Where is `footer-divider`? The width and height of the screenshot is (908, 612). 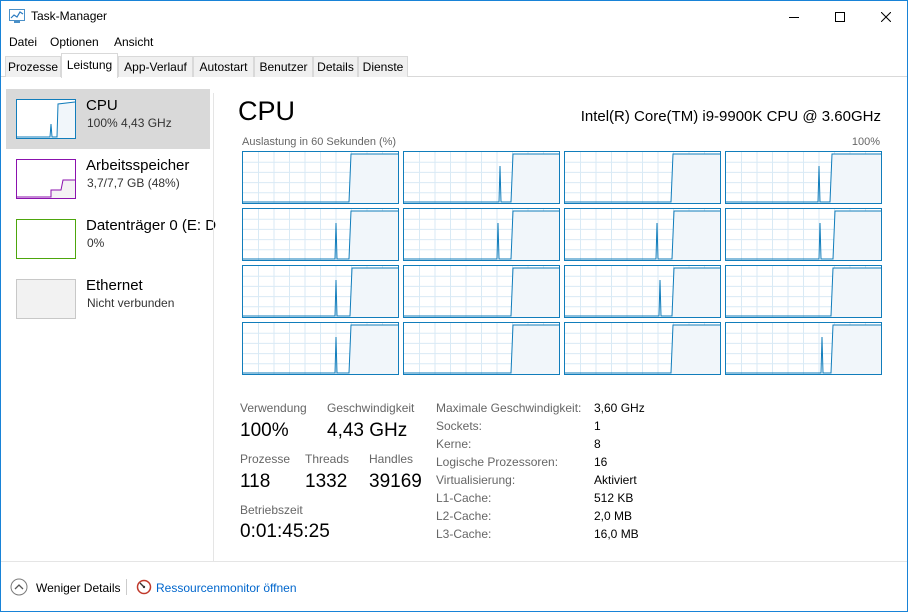 footer-divider is located at coordinates (126, 587).